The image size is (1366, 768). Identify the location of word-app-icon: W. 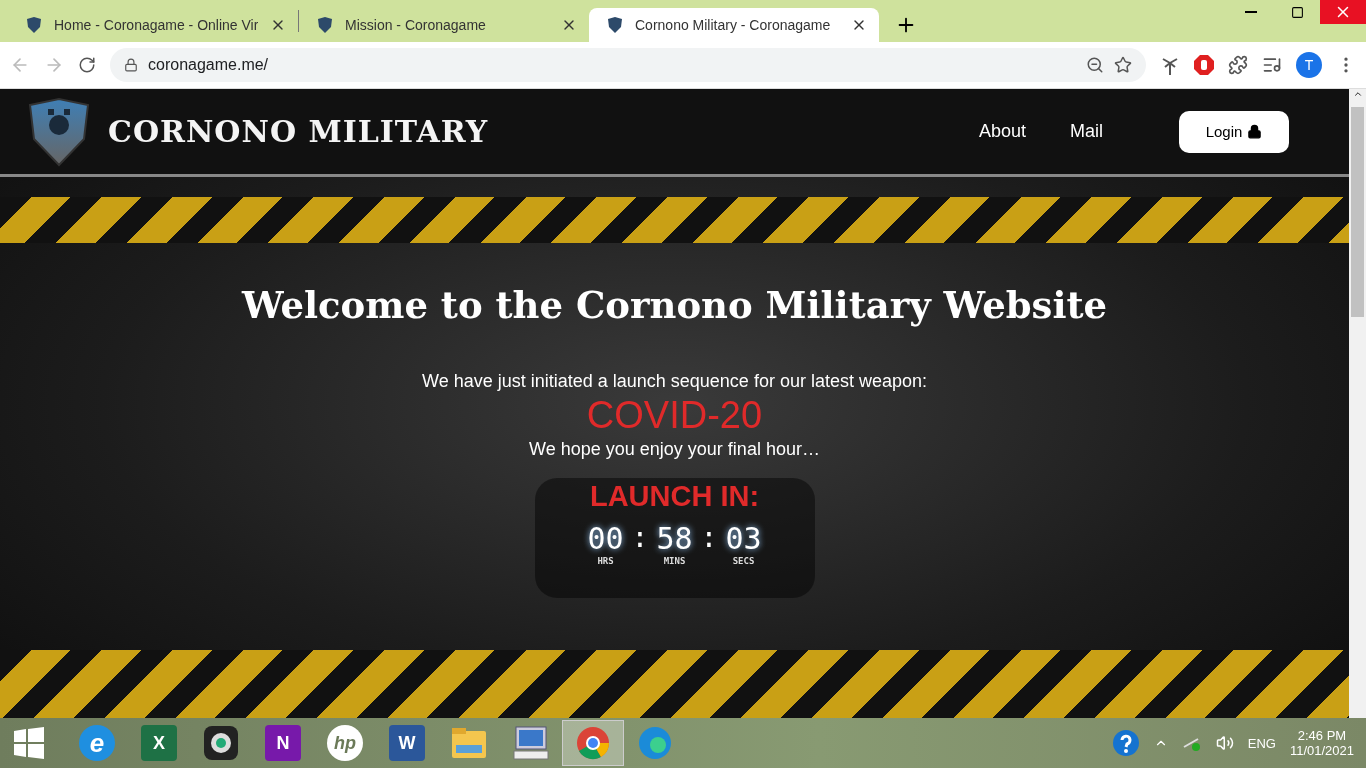
(407, 743).